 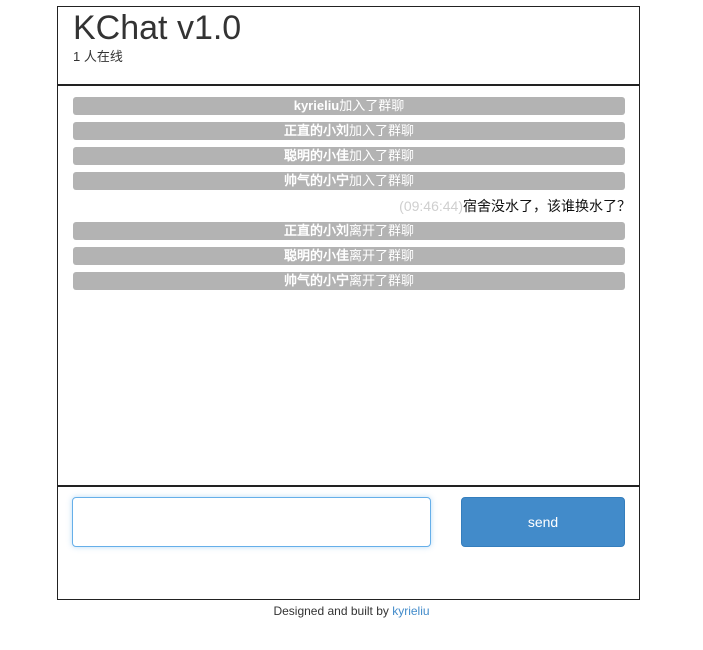 I want to click on system-message: 帅气的小宁加入了群聊, so click(x=349, y=181).